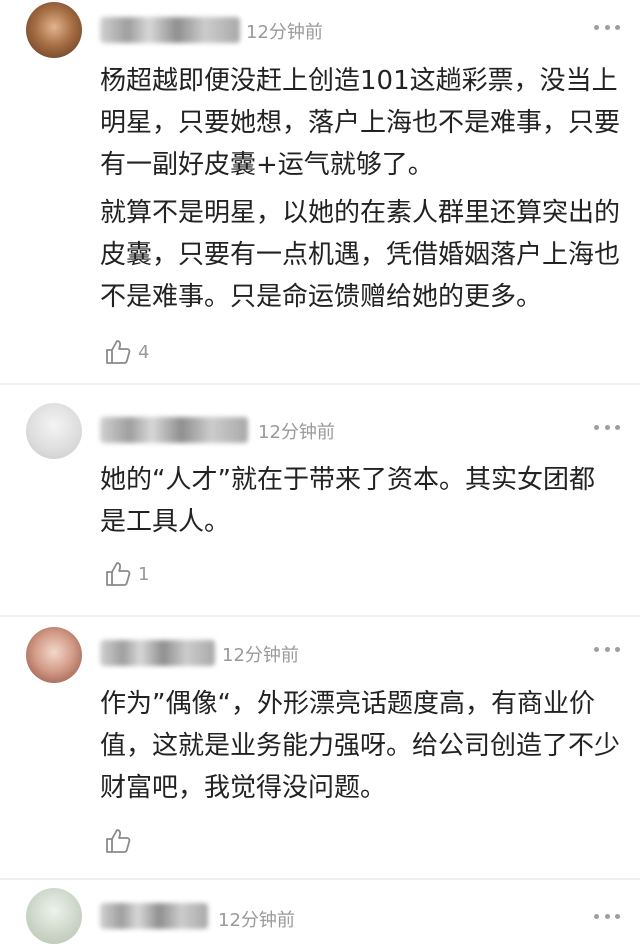 The image size is (640, 944). I want to click on like-button, so click(121, 841).